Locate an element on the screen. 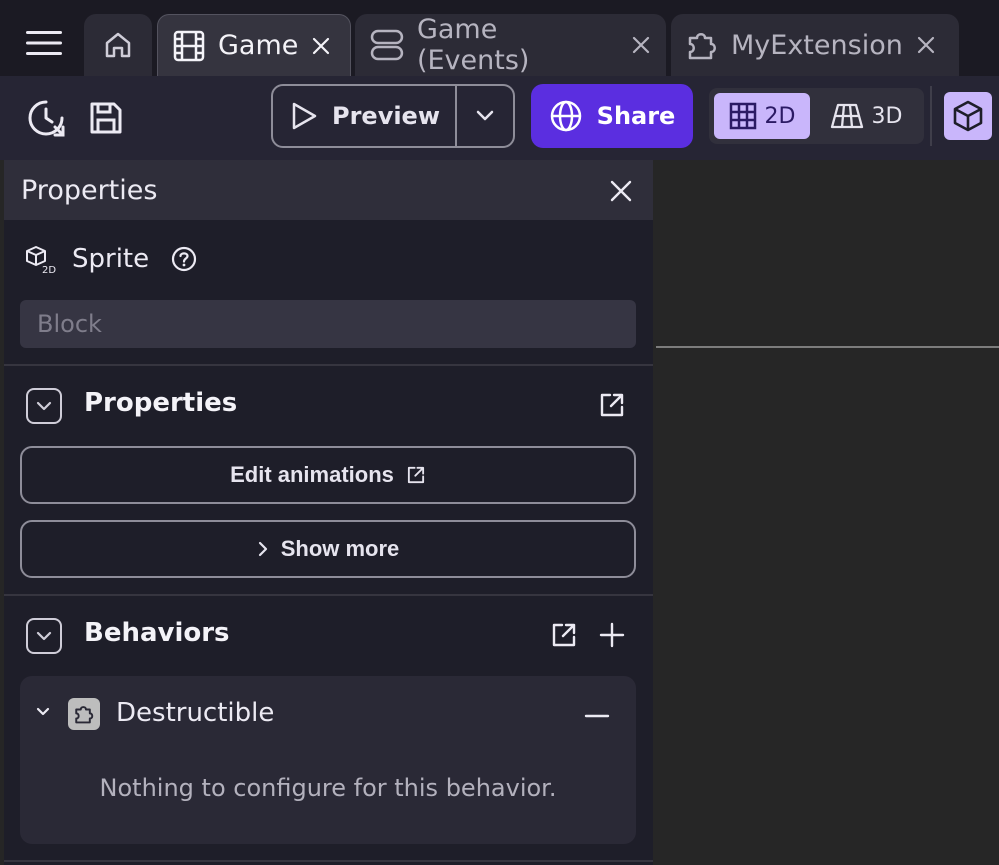 This screenshot has width=999, height=865. history-icon is located at coordinates (46, 118).